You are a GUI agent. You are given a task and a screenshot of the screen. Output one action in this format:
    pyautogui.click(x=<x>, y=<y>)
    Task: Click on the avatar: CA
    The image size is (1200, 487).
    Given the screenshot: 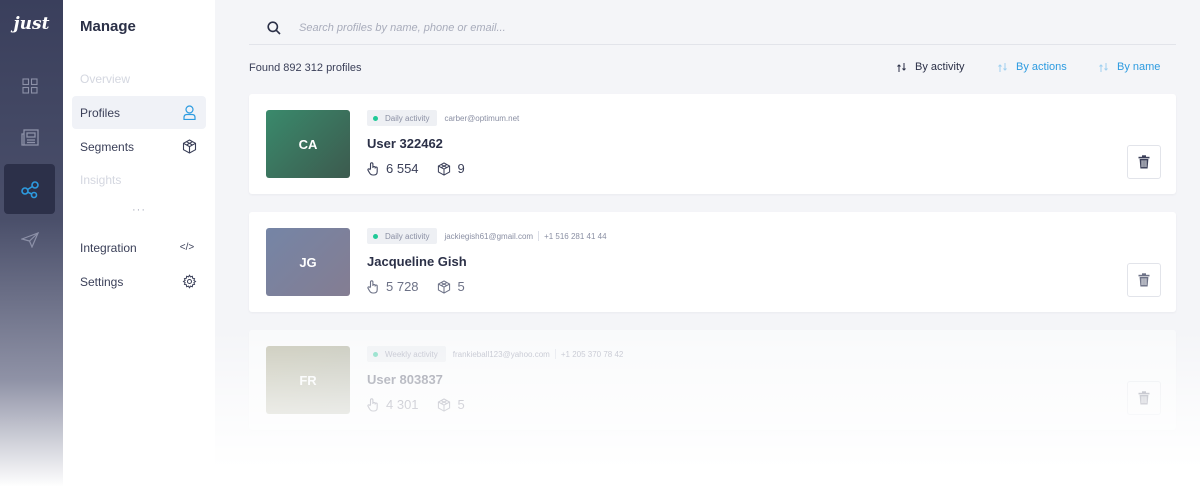 What is the action you would take?
    pyautogui.click(x=308, y=144)
    